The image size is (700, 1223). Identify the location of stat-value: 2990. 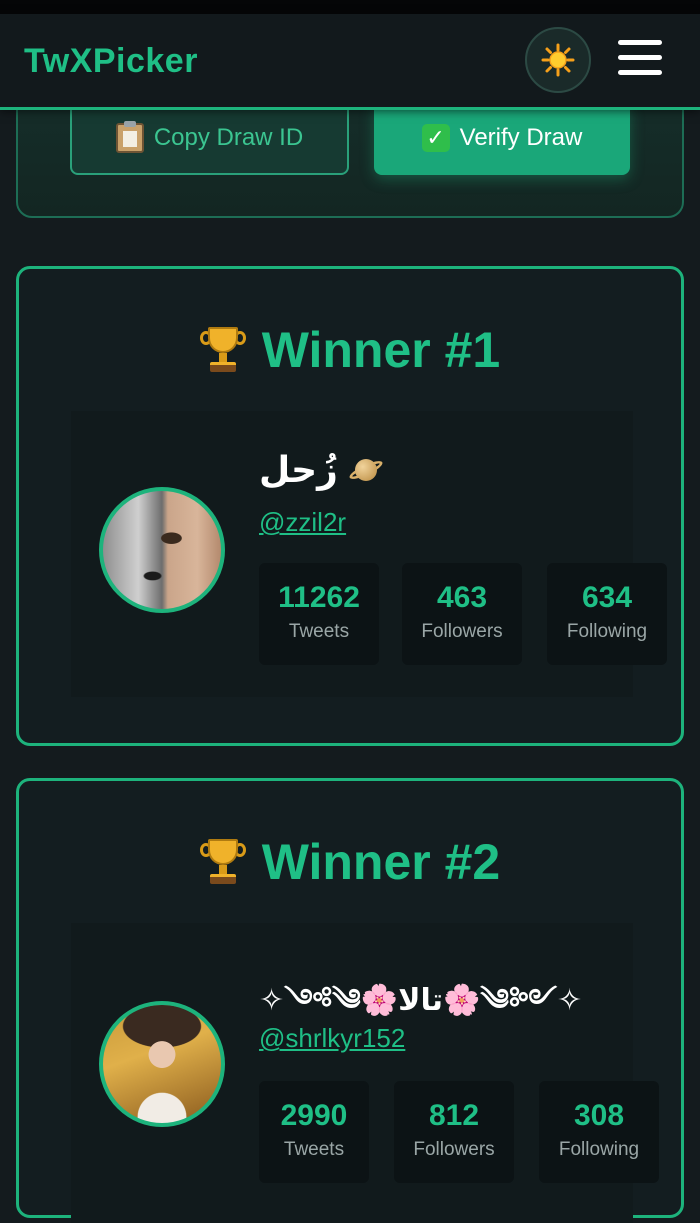
(314, 1115).